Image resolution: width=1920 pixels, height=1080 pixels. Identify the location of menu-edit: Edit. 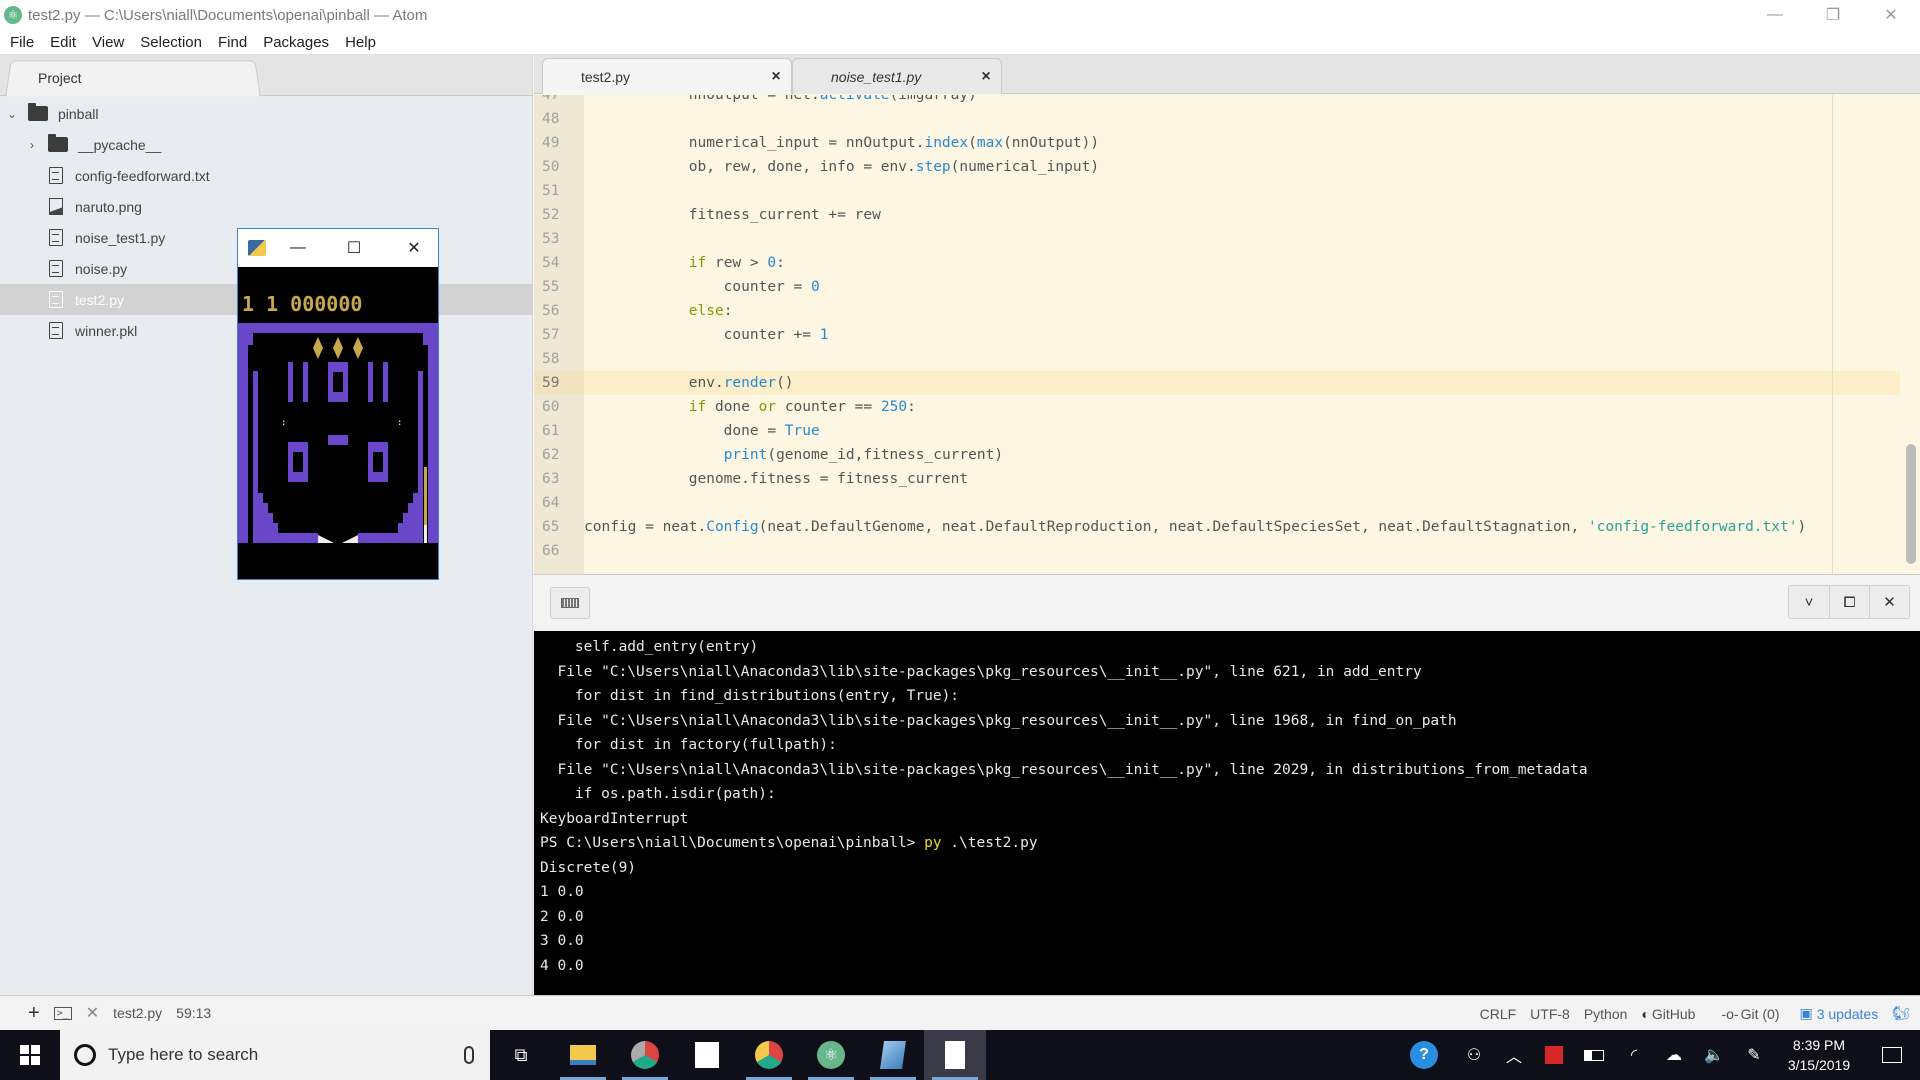
(63, 42).